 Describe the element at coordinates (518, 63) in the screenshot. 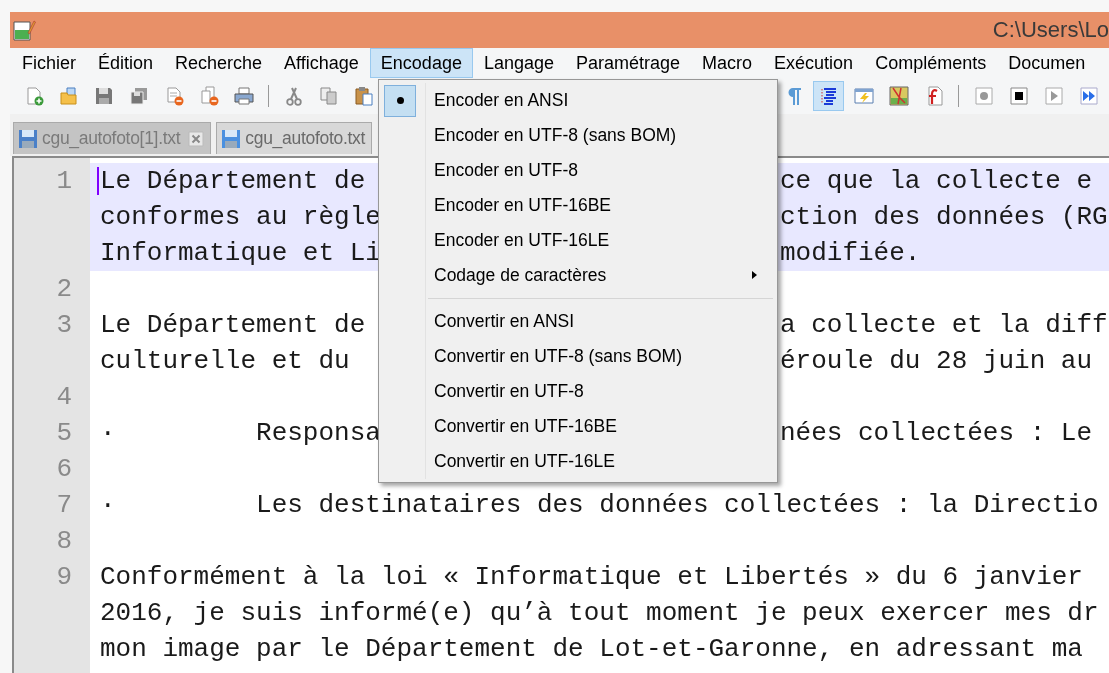

I see `menu-item: Langage` at that location.